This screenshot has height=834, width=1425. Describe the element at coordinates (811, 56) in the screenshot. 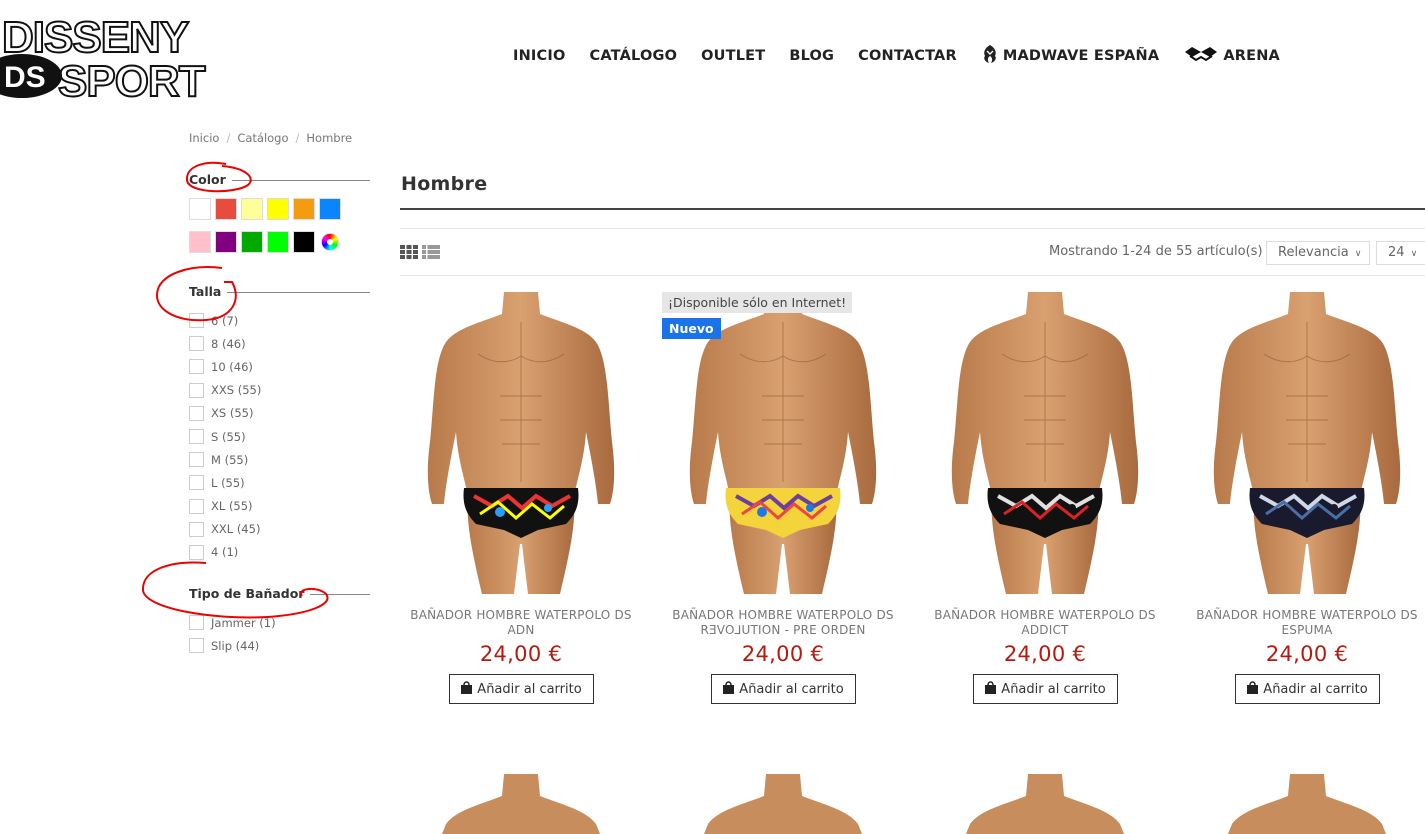

I see `nav-blog: BLOG` at that location.